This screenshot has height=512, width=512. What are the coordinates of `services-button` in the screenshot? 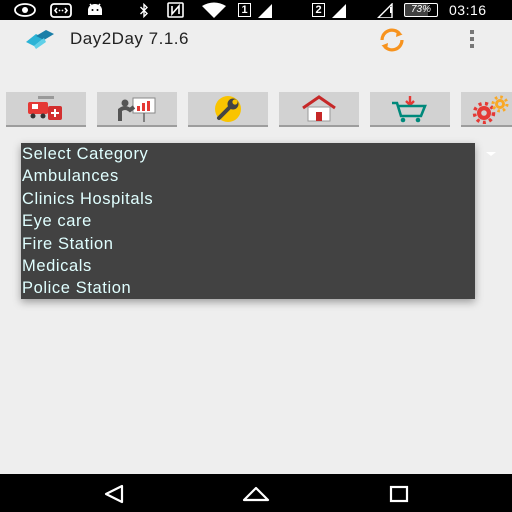 It's located at (228, 109).